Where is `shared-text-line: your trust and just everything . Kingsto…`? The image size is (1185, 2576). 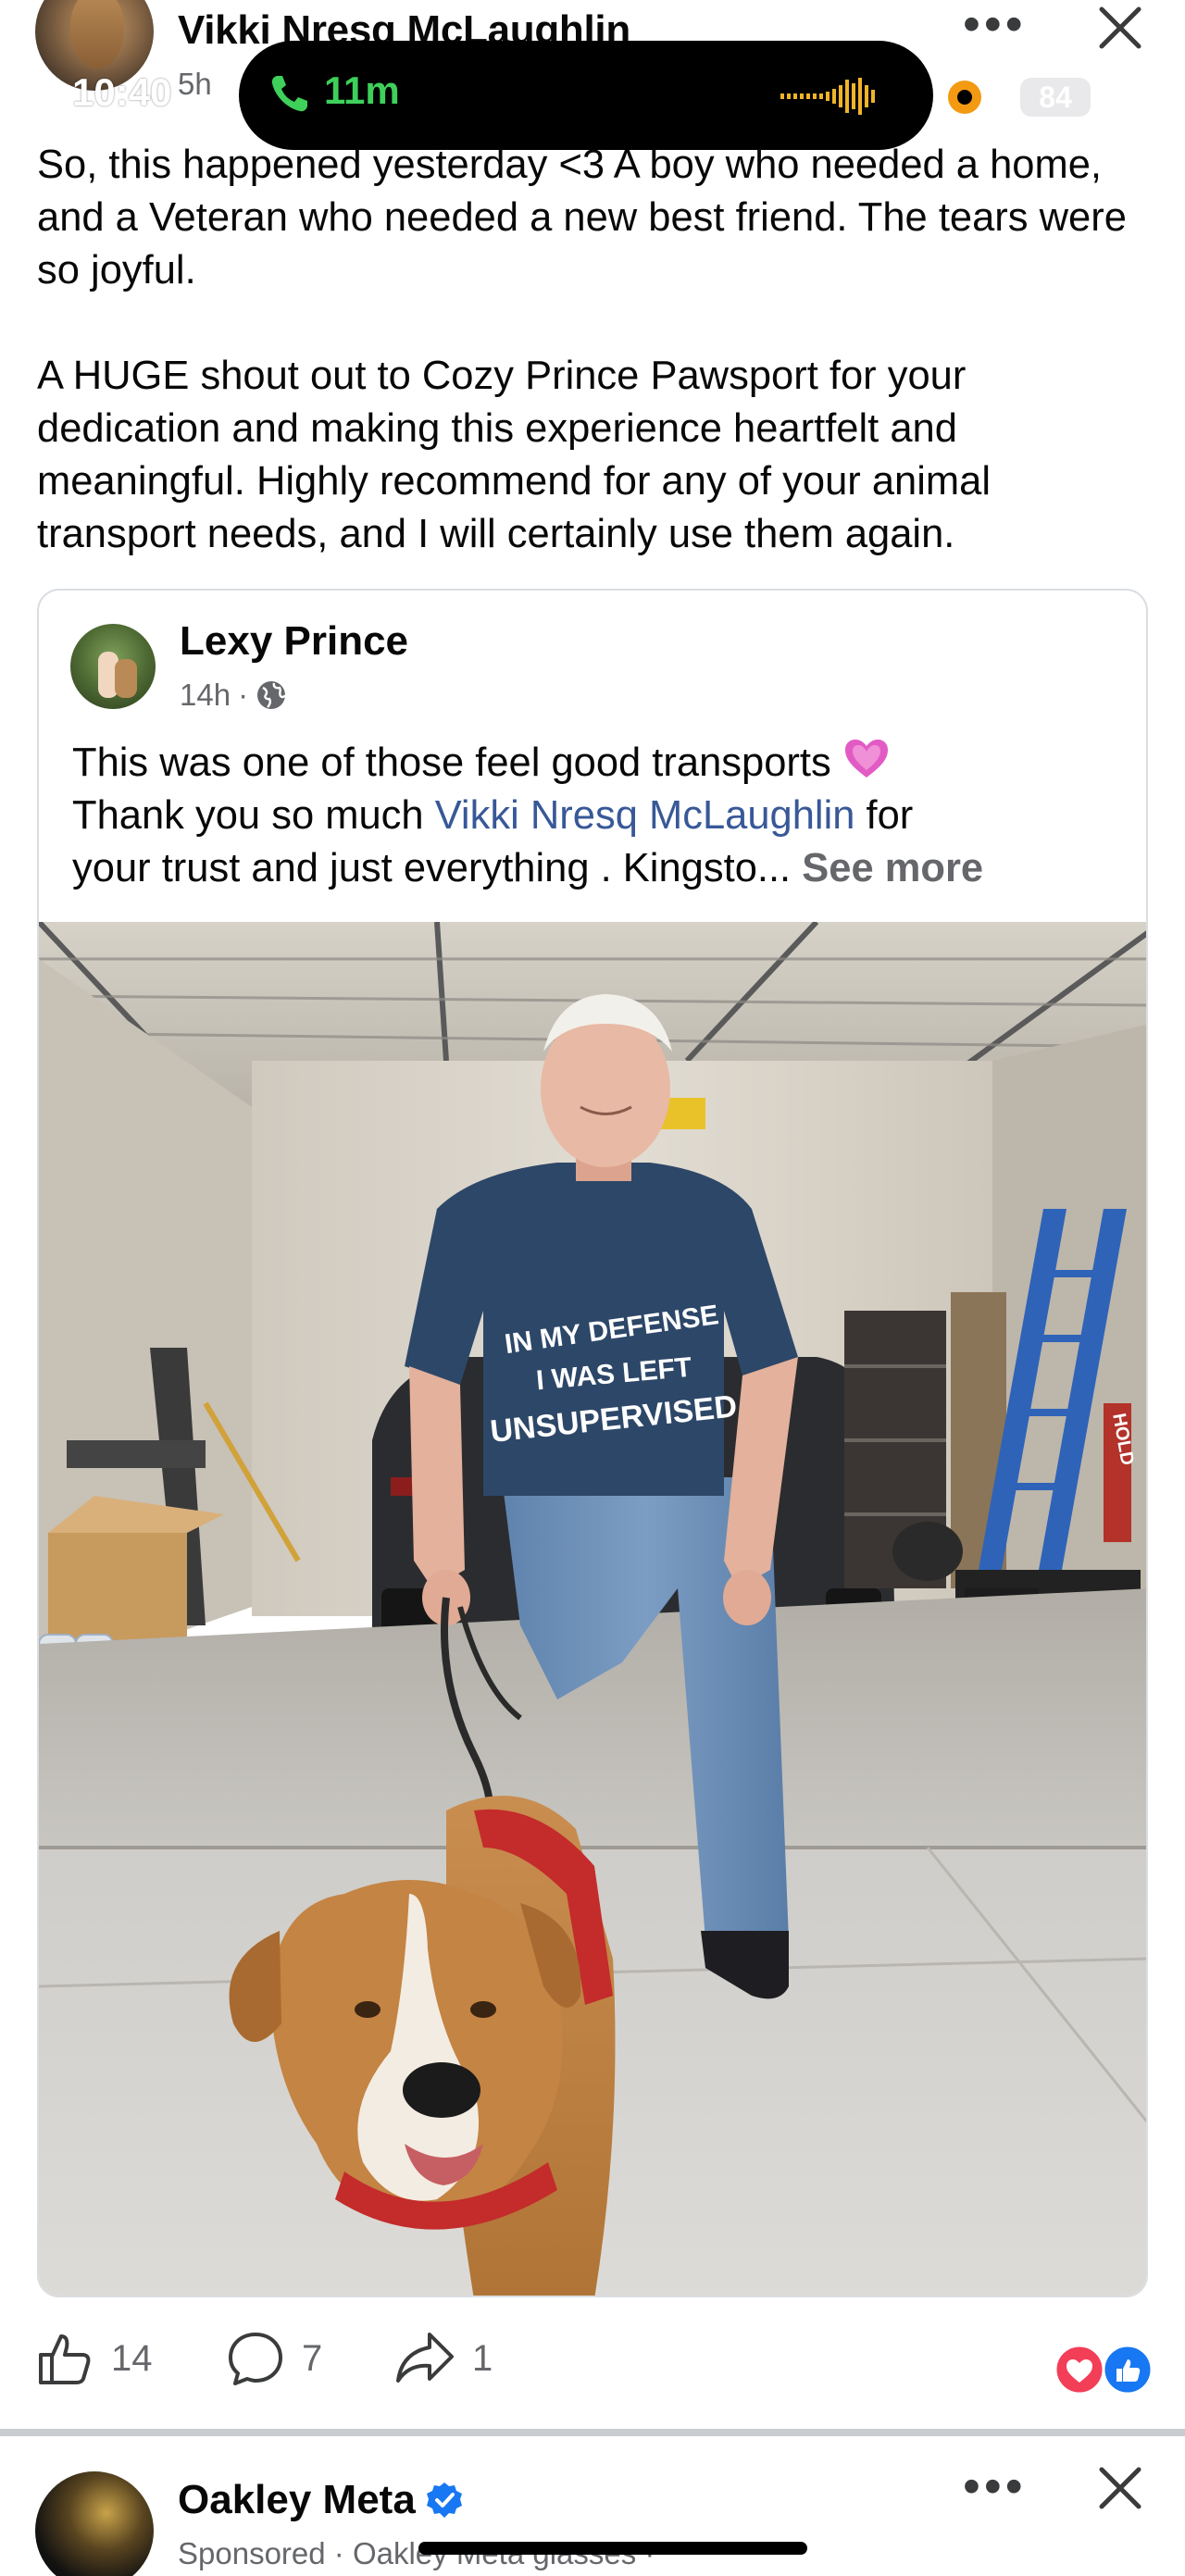 shared-text-line: your trust and just everything . Kingsto… is located at coordinates (432, 868).